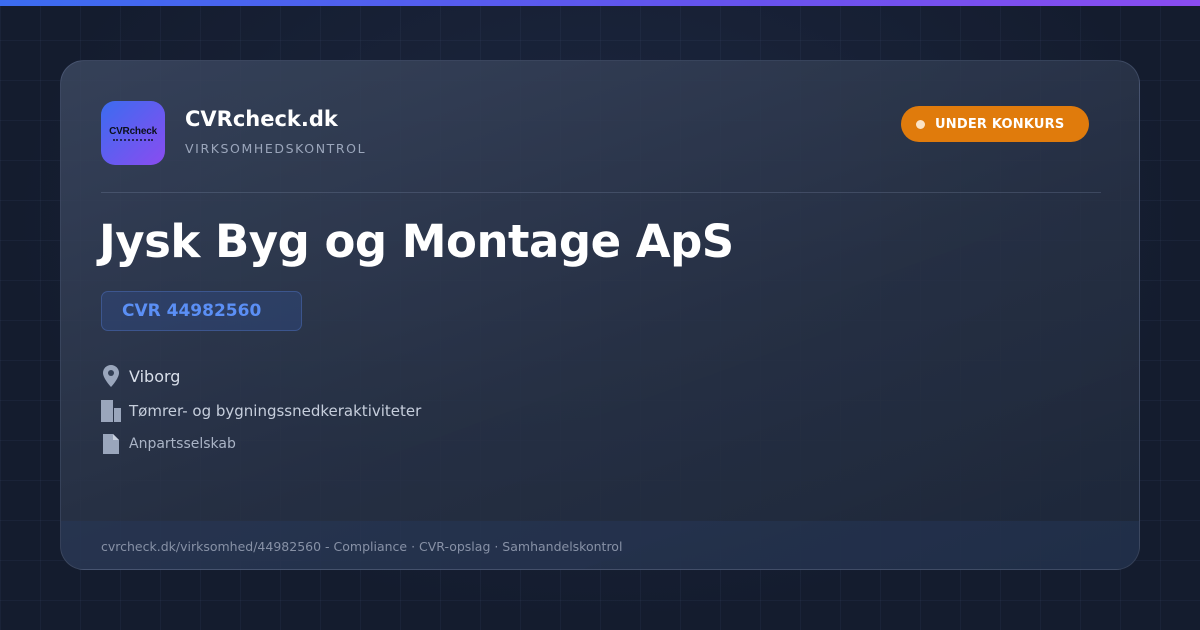  Describe the element at coordinates (1000, 124) in the screenshot. I see `status-label: UNDER KONKURS` at that location.